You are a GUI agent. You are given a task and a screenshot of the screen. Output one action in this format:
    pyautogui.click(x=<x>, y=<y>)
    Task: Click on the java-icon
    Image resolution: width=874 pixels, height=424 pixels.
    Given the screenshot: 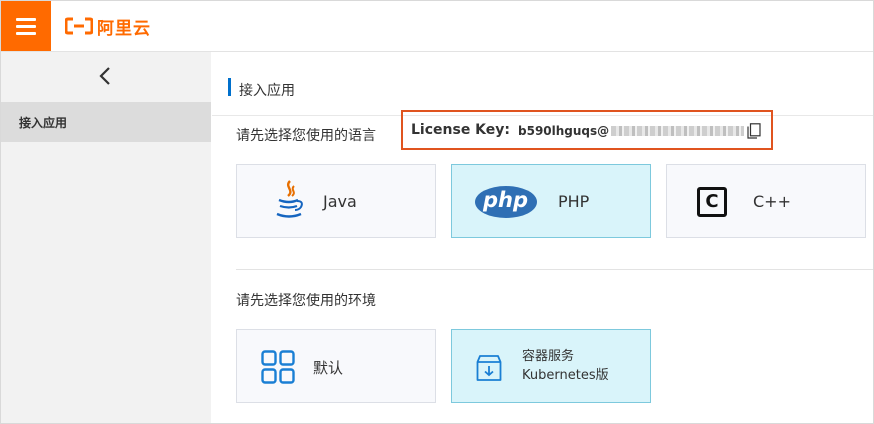 What is the action you would take?
    pyautogui.click(x=289, y=199)
    